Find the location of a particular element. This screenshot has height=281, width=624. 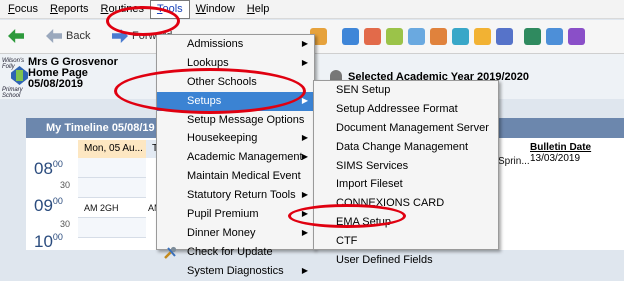

submenu-item-sen-setup: SEN Setup is located at coordinates (406, 90).